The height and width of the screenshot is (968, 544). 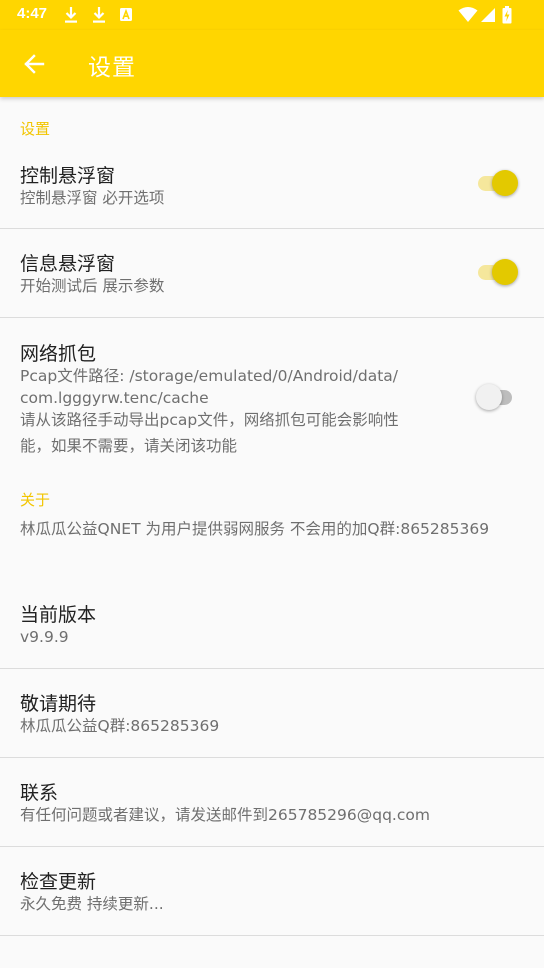 I want to click on pref-title: 控制悬浮窗, so click(x=68, y=176).